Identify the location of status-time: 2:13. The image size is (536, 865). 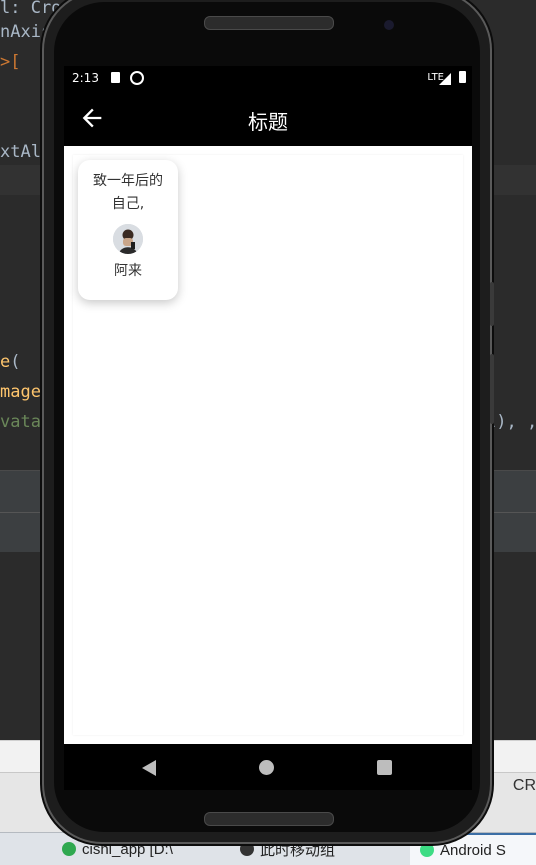
(85, 78).